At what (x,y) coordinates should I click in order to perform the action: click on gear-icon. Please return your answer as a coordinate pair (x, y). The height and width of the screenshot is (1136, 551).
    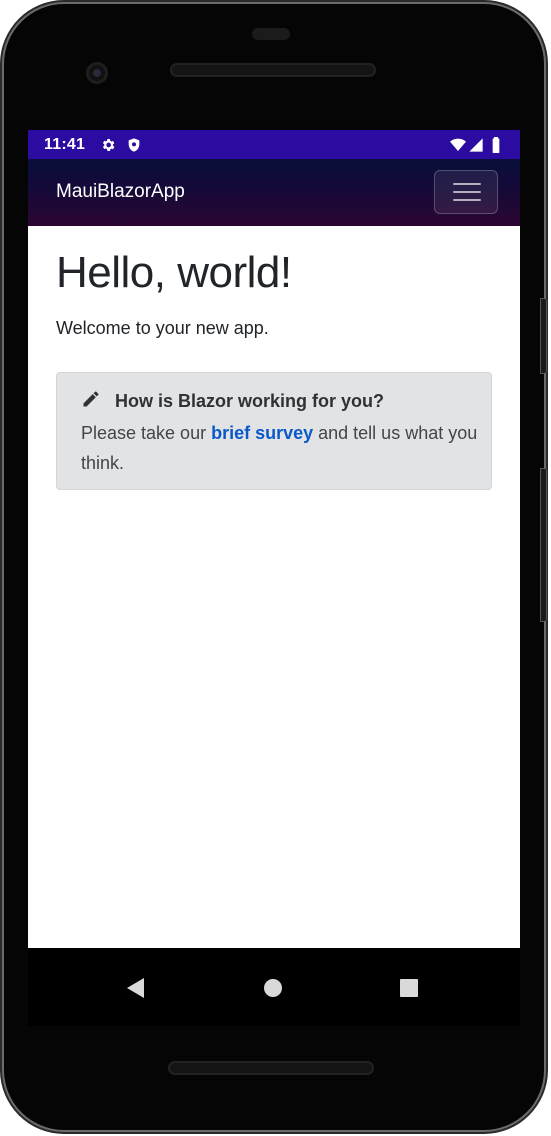
    Looking at the image, I should click on (108, 145).